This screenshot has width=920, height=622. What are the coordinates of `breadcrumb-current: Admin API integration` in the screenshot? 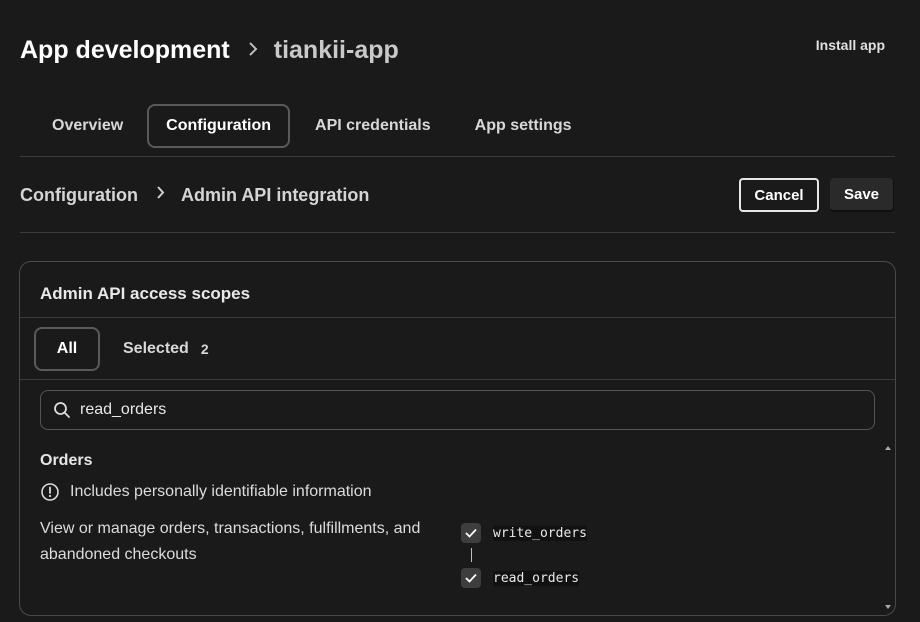 It's located at (275, 195).